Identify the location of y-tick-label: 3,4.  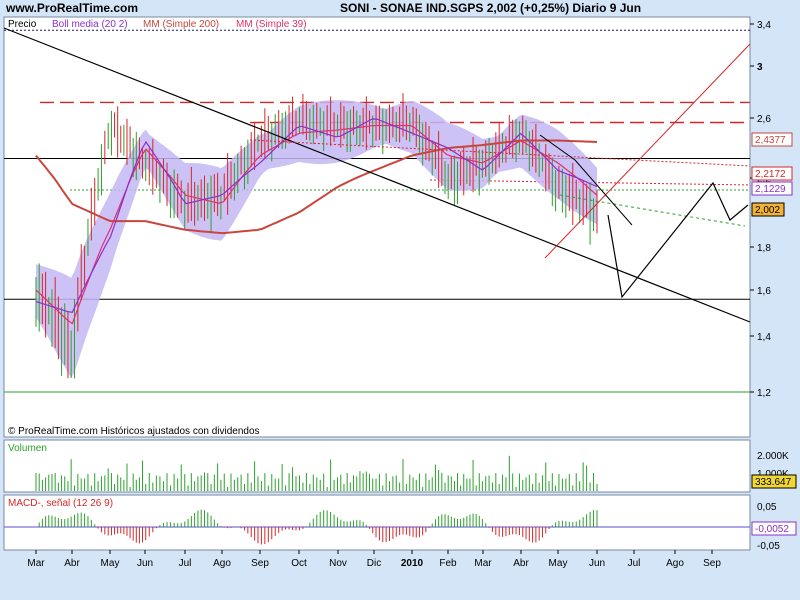
(764, 25).